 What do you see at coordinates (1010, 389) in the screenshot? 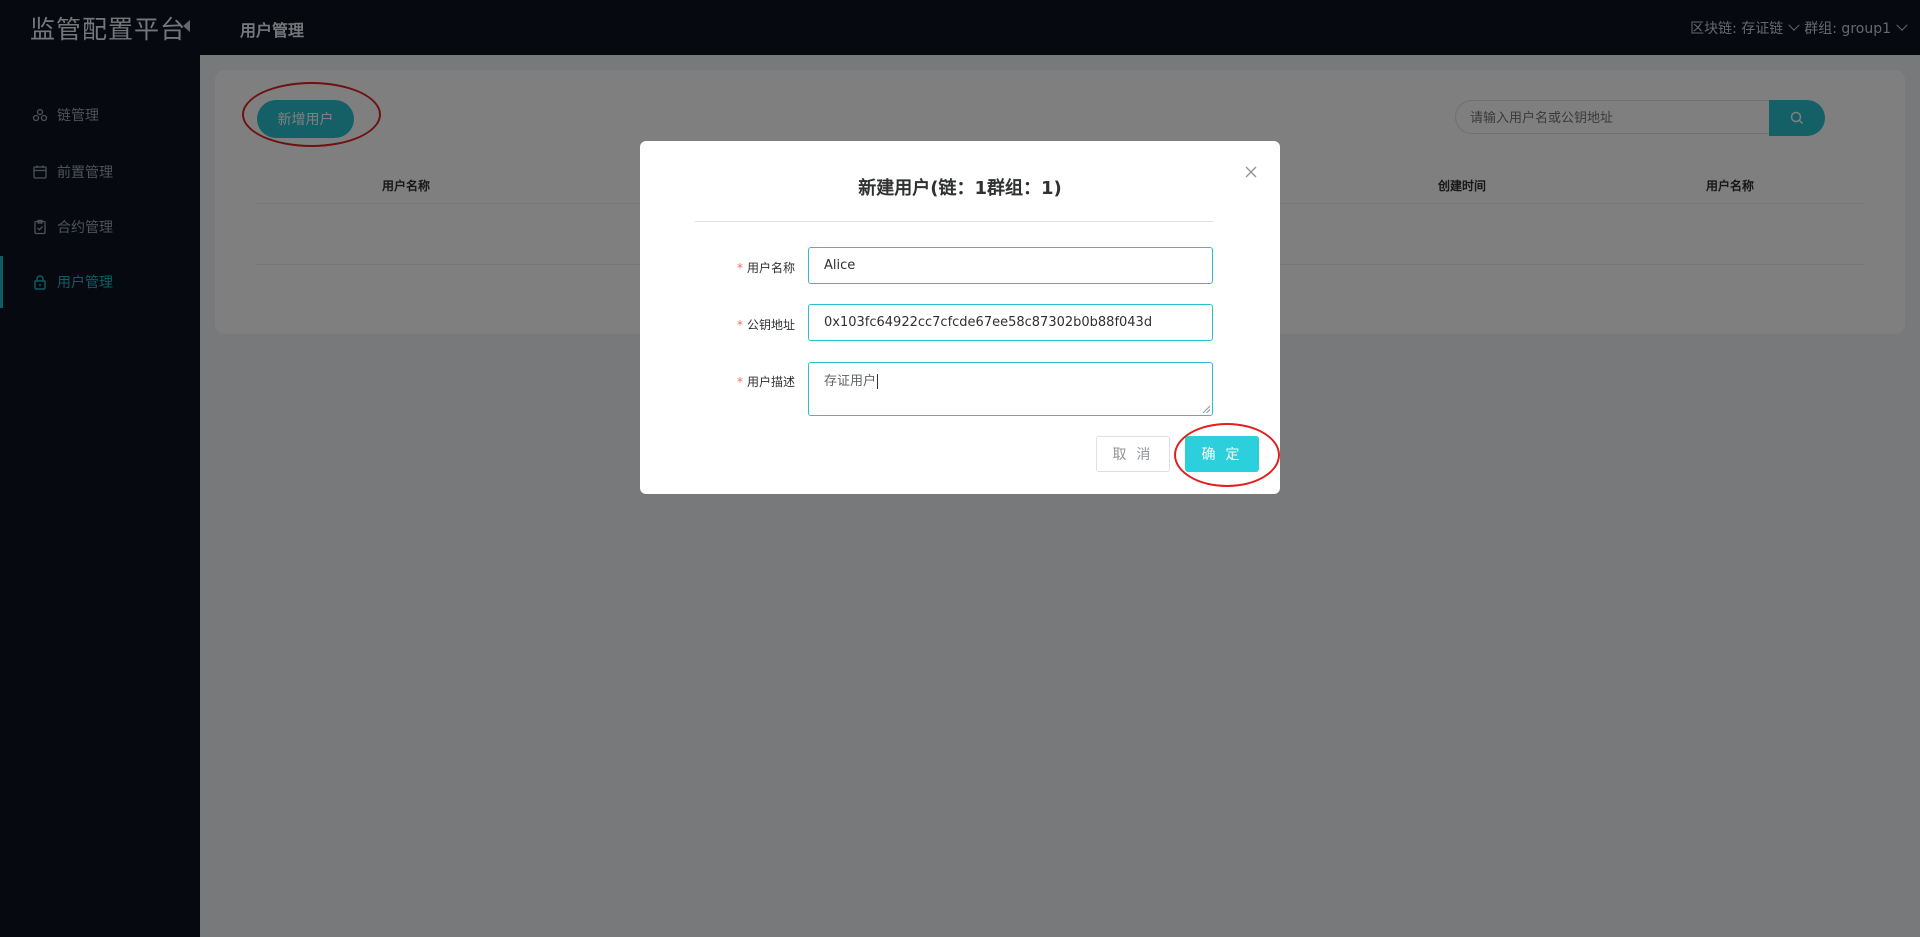
I see `description-textarea: 存证用户` at bounding box center [1010, 389].